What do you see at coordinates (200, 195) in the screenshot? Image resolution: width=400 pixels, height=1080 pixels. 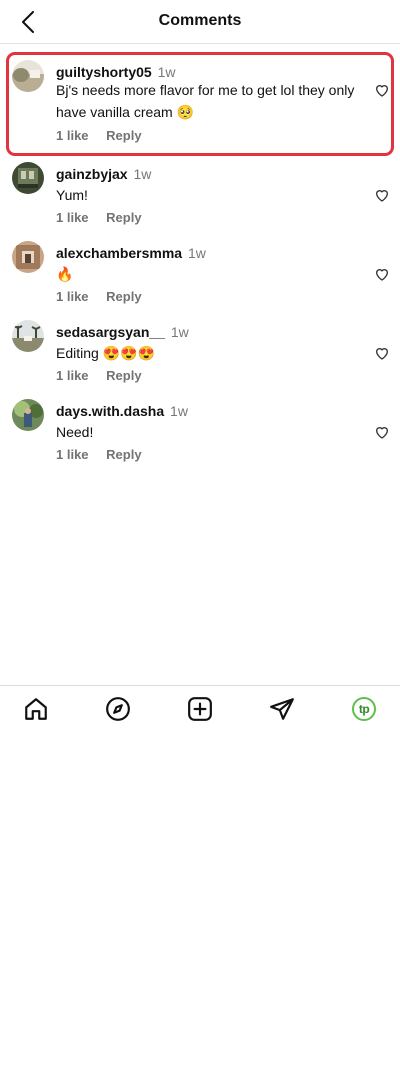 I see `comment-item: gainzbyjax 1w Yum! 1 like Reply` at bounding box center [200, 195].